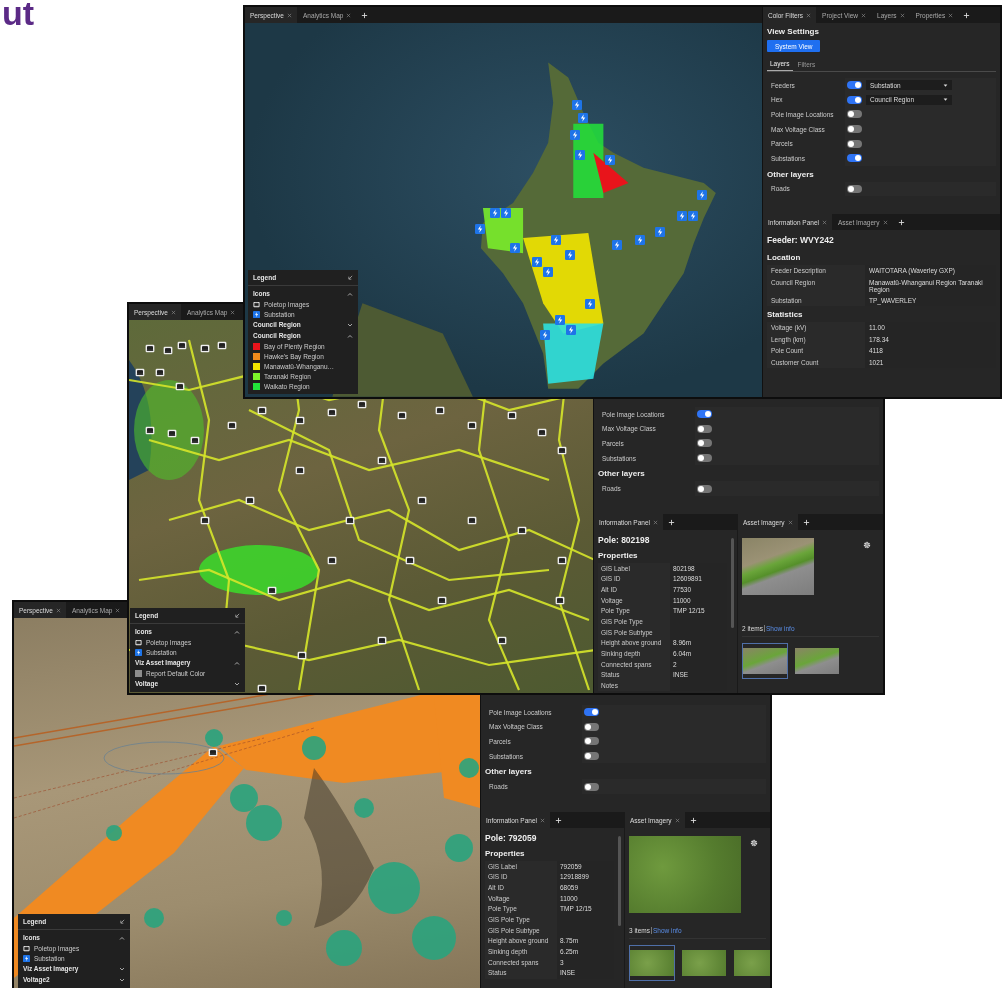  I want to click on info-title: Feeder: WVY242, so click(801, 240).